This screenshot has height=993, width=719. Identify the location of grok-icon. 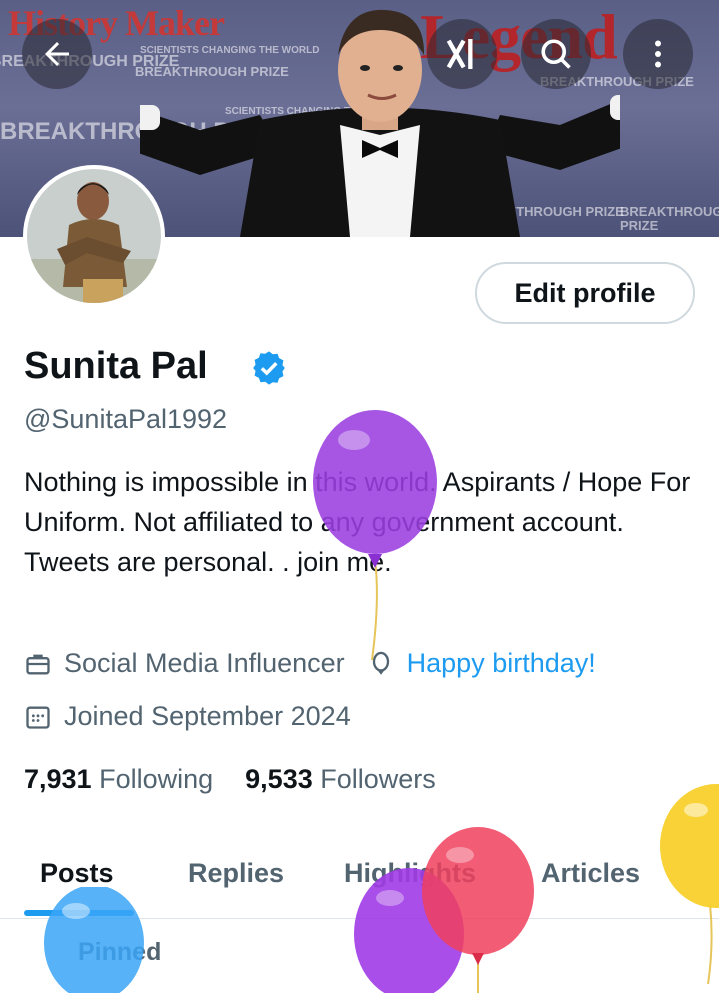
(459, 54).